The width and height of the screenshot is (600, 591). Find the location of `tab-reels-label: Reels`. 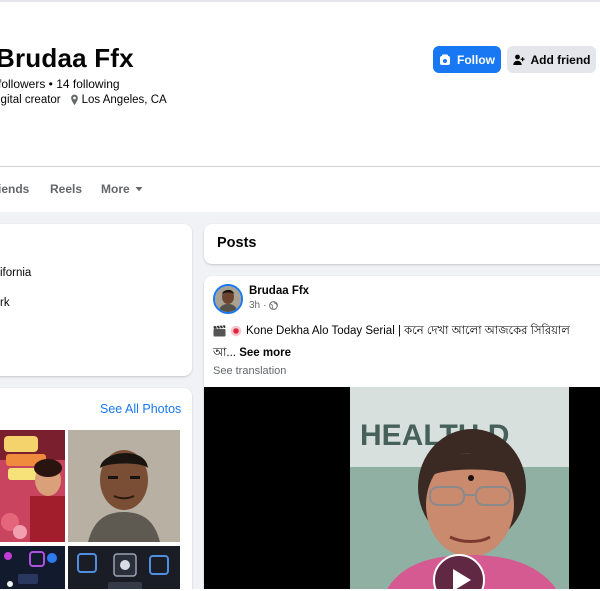

tab-reels-label: Reels is located at coordinates (66, 189).